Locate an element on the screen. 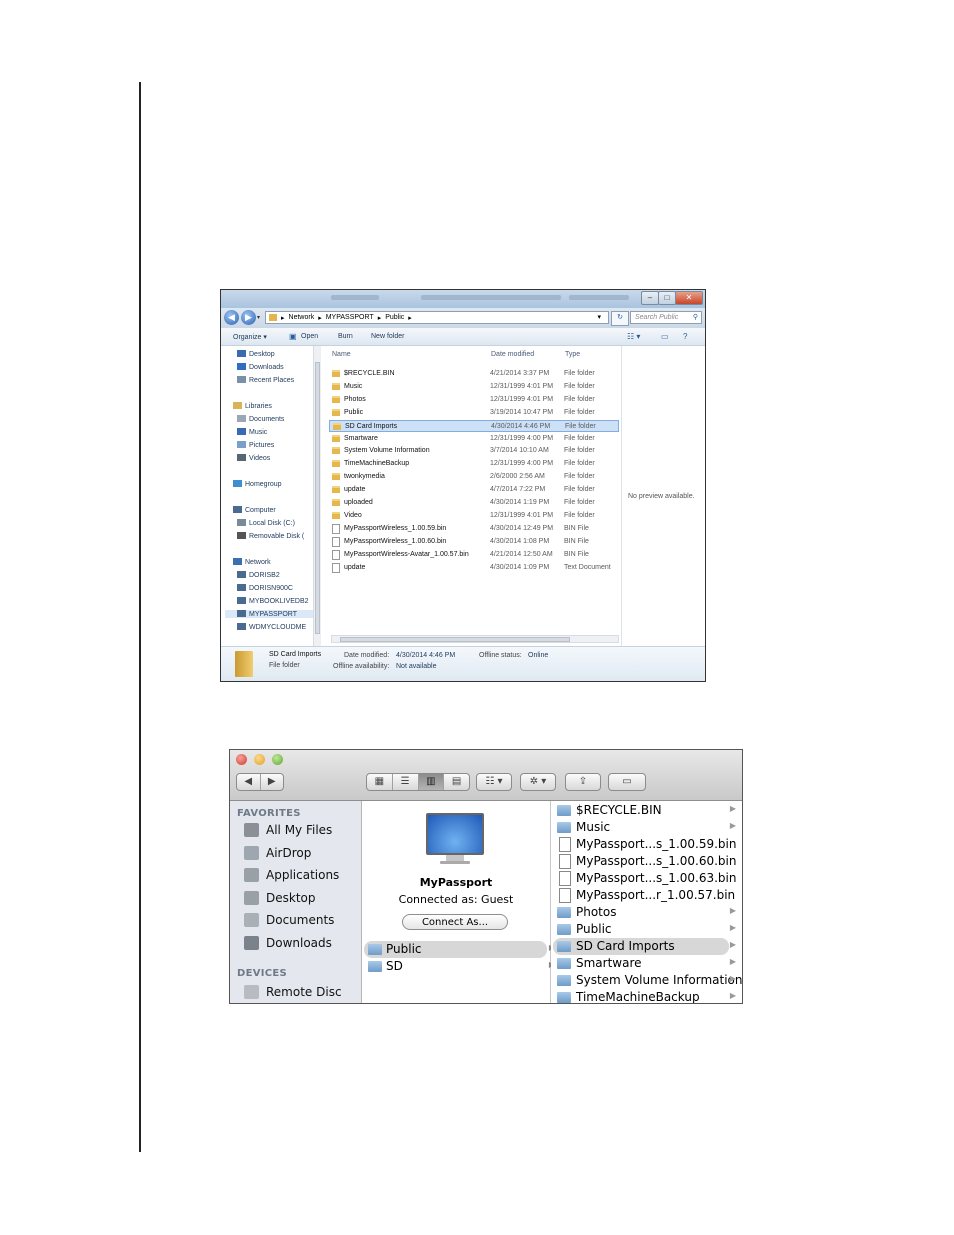 The height and width of the screenshot is (1235, 954). breadcrumb-public: Public is located at coordinates (394, 317).